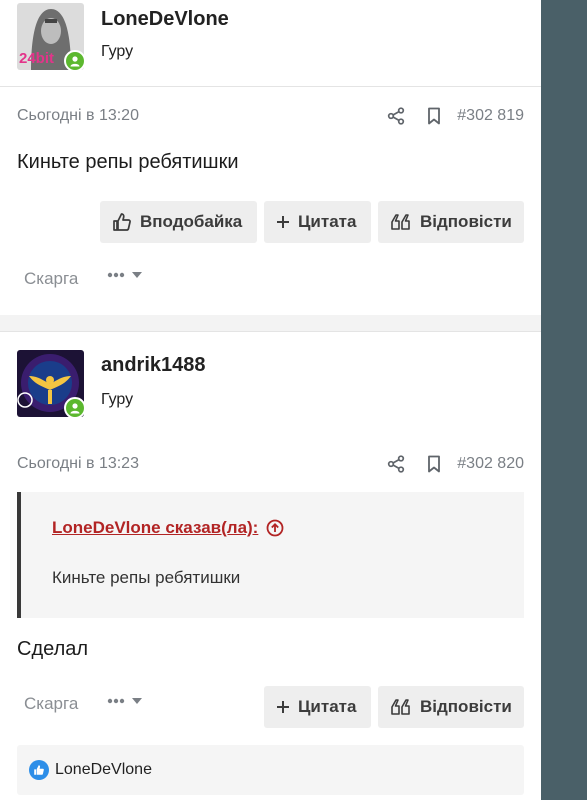 Image resolution: width=587 pixels, height=800 pixels. I want to click on username: andrik1488, so click(153, 365).